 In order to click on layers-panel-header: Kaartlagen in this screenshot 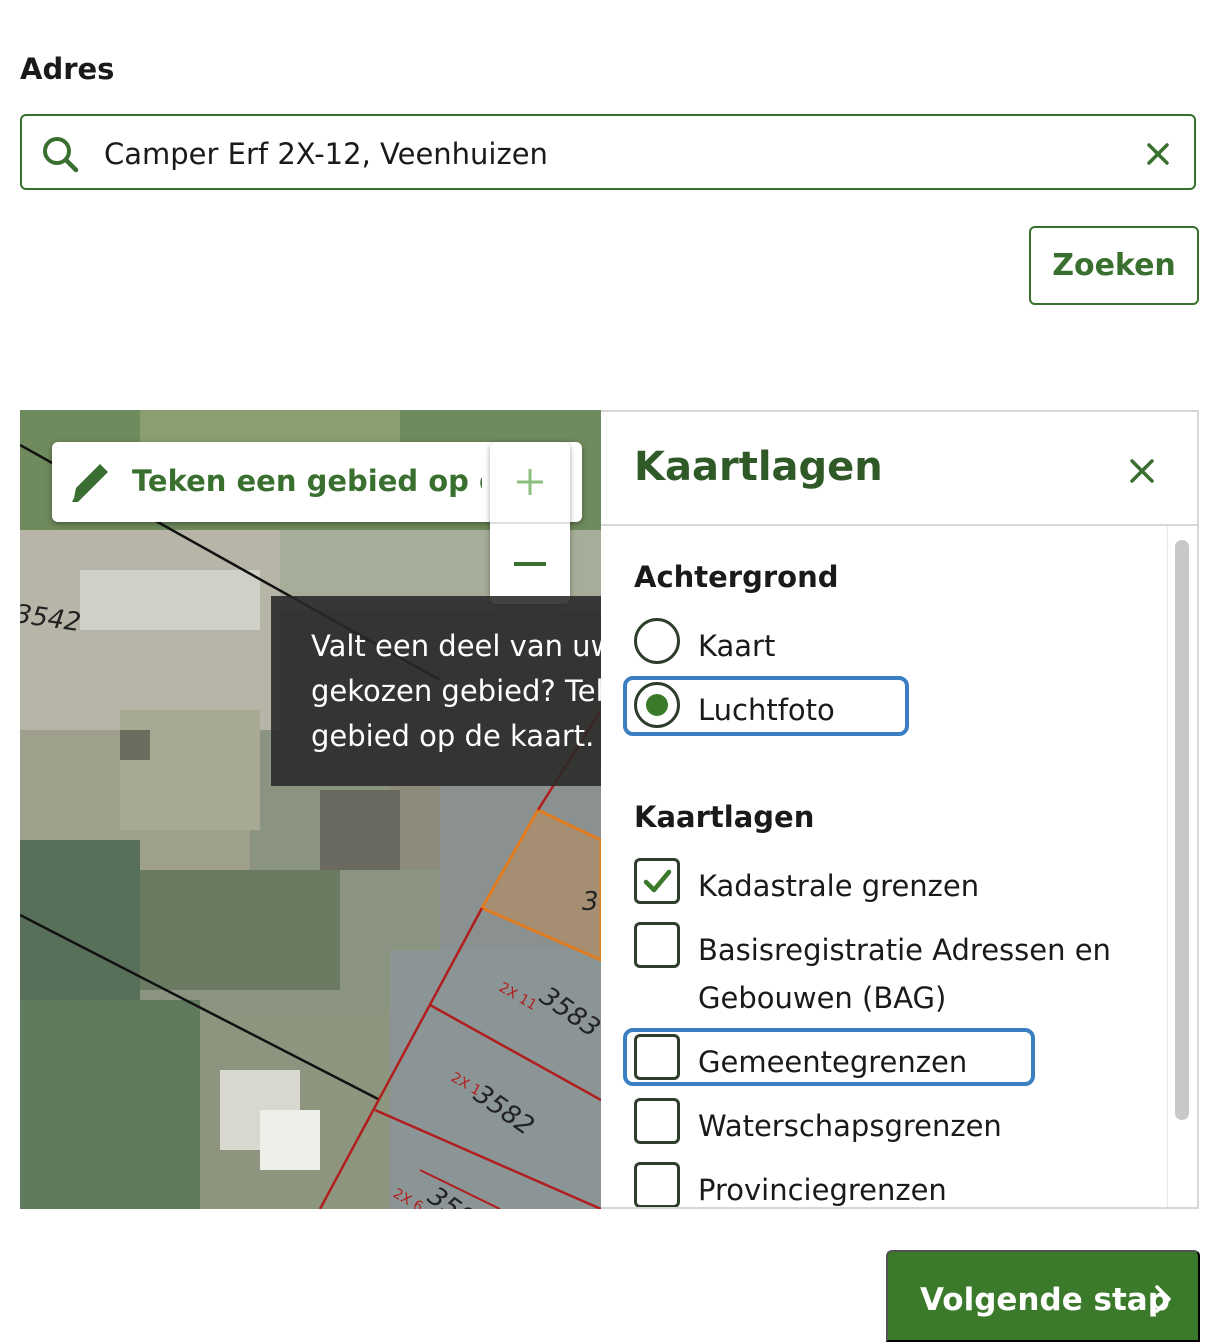, I will do `click(899, 469)`.